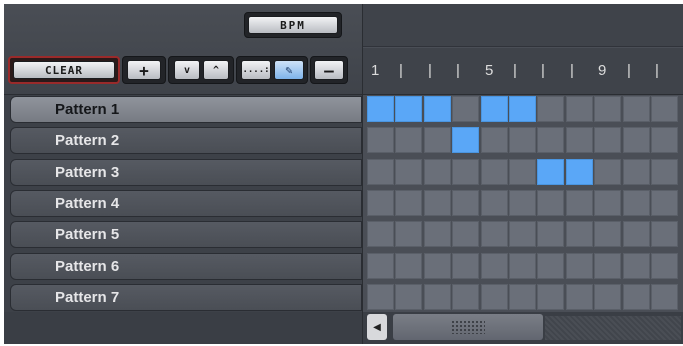 The image size is (683, 346). Describe the element at coordinates (602, 70) in the screenshot. I see `ruler-mark: 9` at that location.